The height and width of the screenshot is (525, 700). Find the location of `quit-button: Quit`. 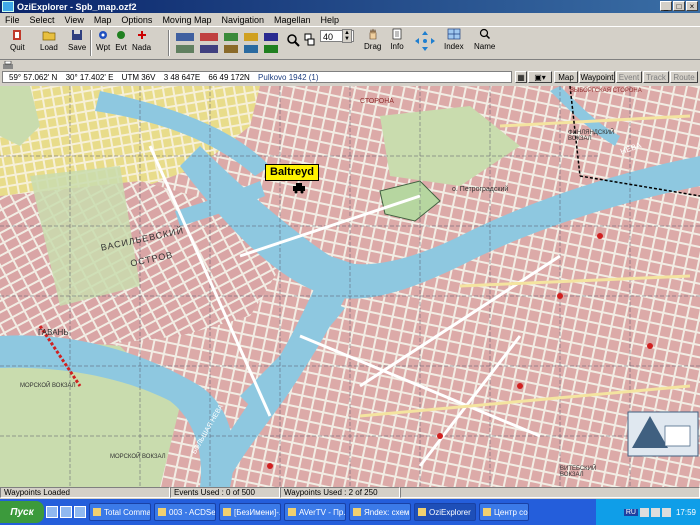

quit-button: Quit is located at coordinates (17, 43).